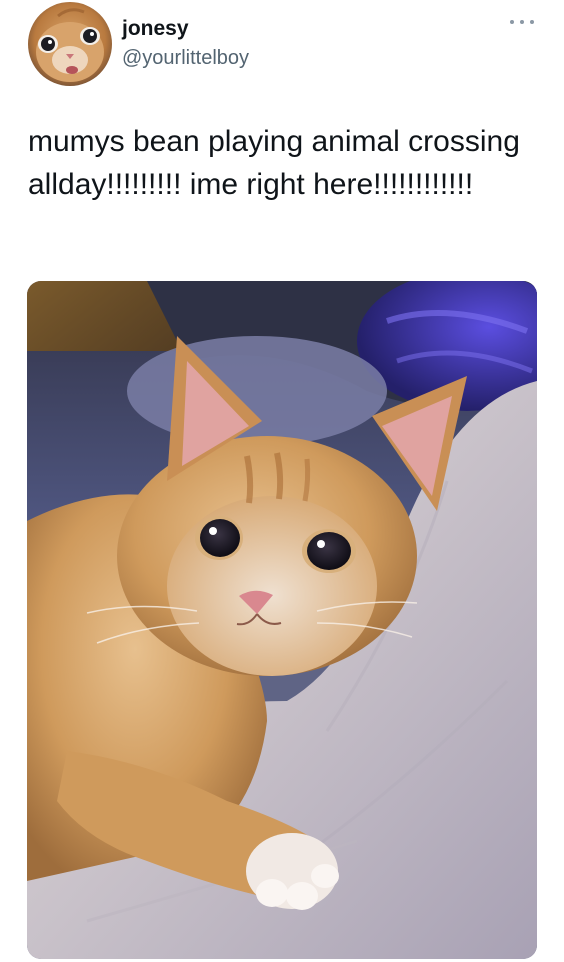 Image resolution: width=564 pixels, height=962 pixels. I want to click on user-info: jonesy @yourlittelboy, so click(185, 43).